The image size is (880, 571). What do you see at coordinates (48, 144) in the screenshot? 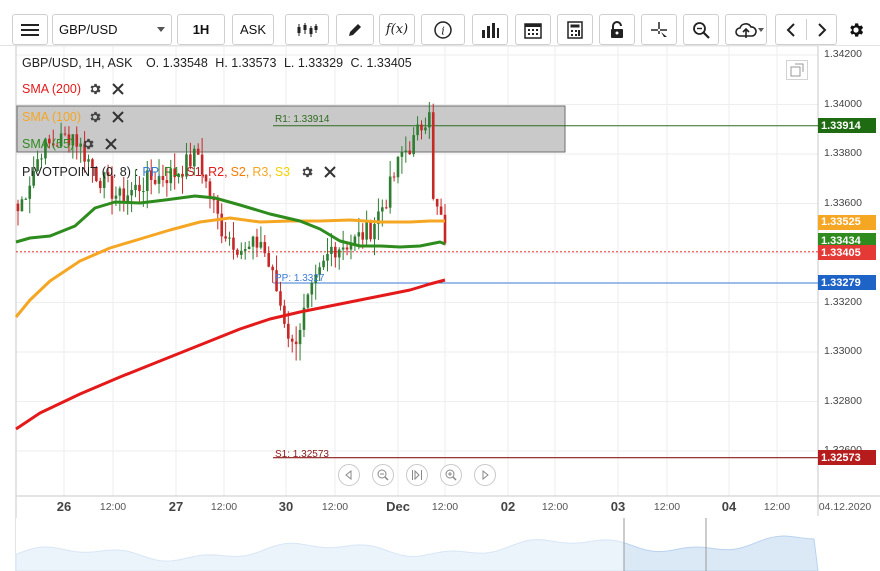
I see `indicator-label: SMA (55)` at bounding box center [48, 144].